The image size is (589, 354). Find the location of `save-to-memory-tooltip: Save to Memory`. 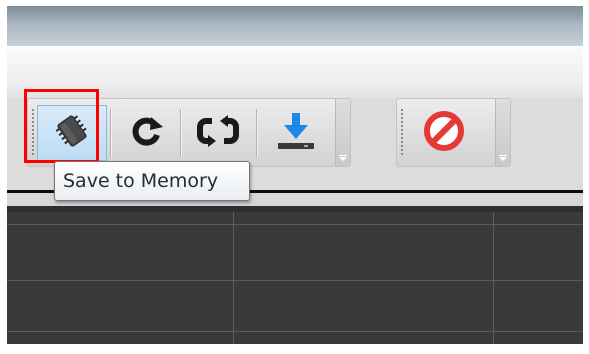

save-to-memory-tooltip: Save to Memory is located at coordinates (152, 181).